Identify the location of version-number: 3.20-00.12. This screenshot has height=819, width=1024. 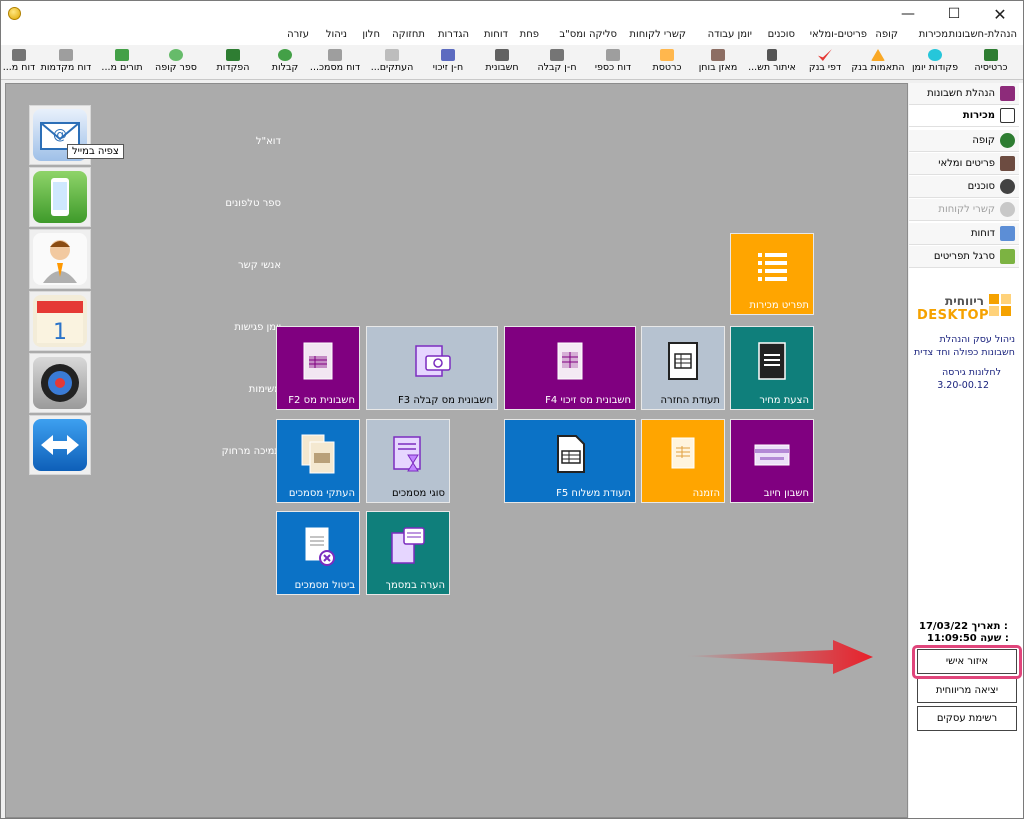
(963, 385).